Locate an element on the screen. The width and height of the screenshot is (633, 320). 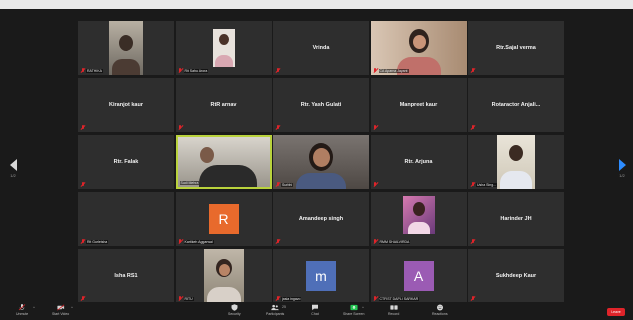
chat-button: Chat is located at coordinates (315, 311).